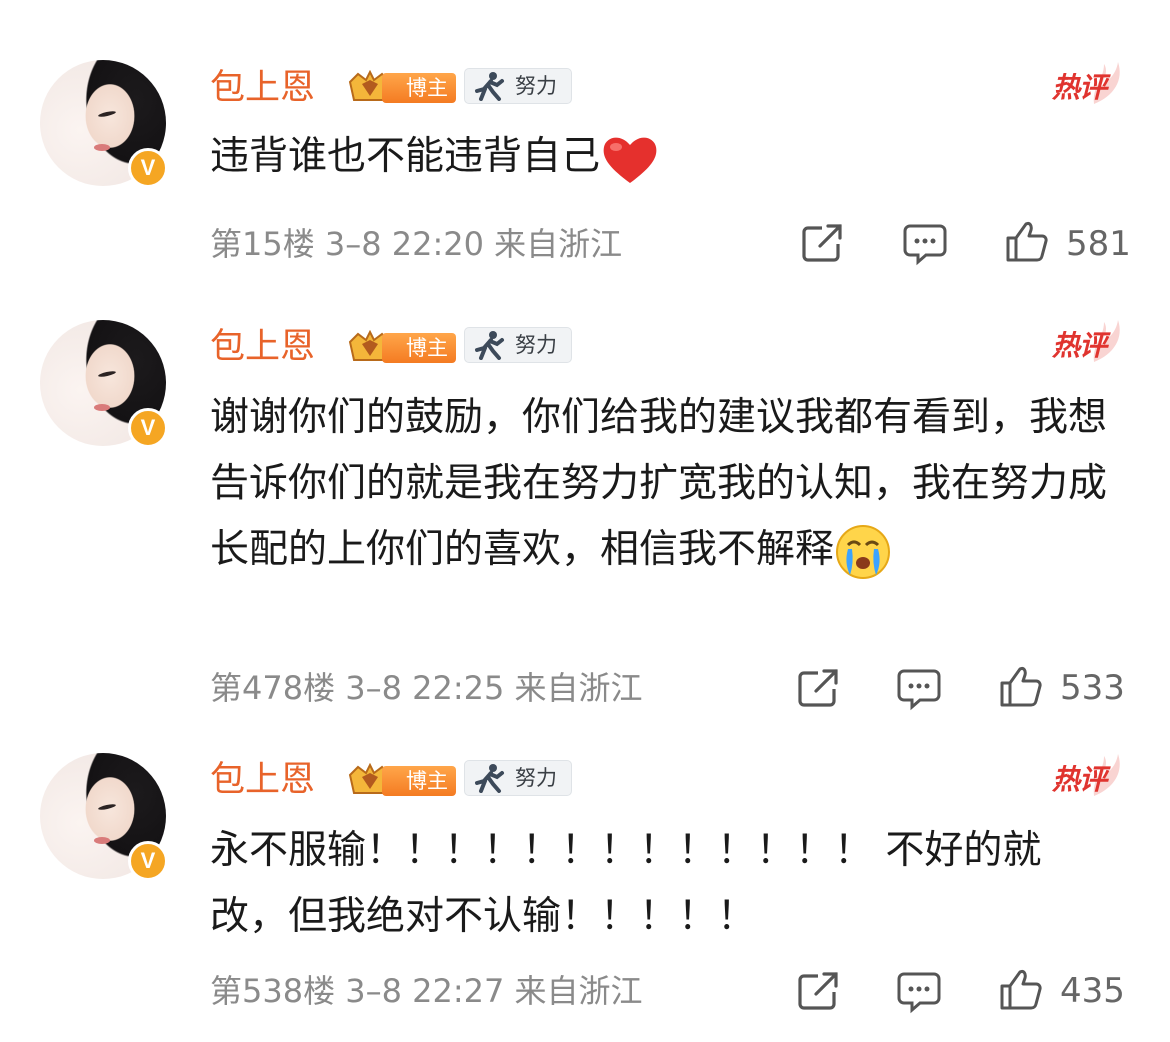 Image resolution: width=1170 pixels, height=1042 pixels. What do you see at coordinates (148, 861) in the screenshot?
I see `verified-icon: V` at bounding box center [148, 861].